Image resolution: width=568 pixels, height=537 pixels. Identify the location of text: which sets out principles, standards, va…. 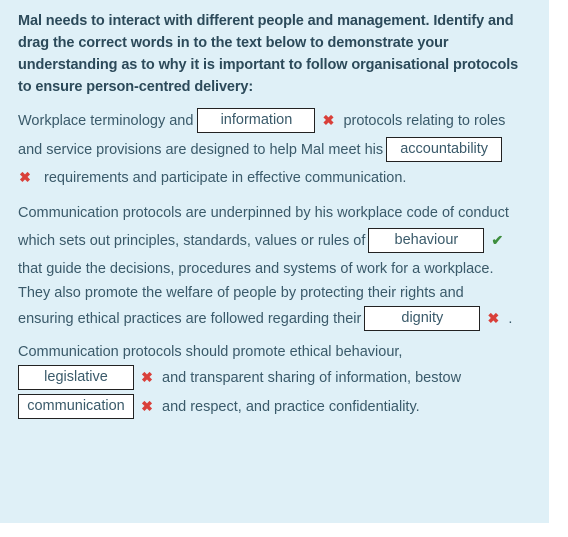
(192, 240).